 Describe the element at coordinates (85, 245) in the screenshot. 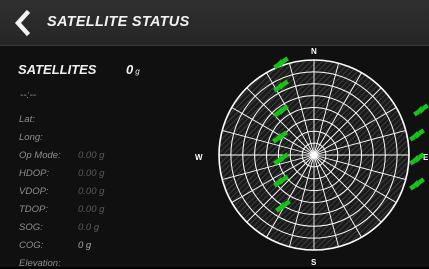

I see `value-cog: 0 g` at that location.